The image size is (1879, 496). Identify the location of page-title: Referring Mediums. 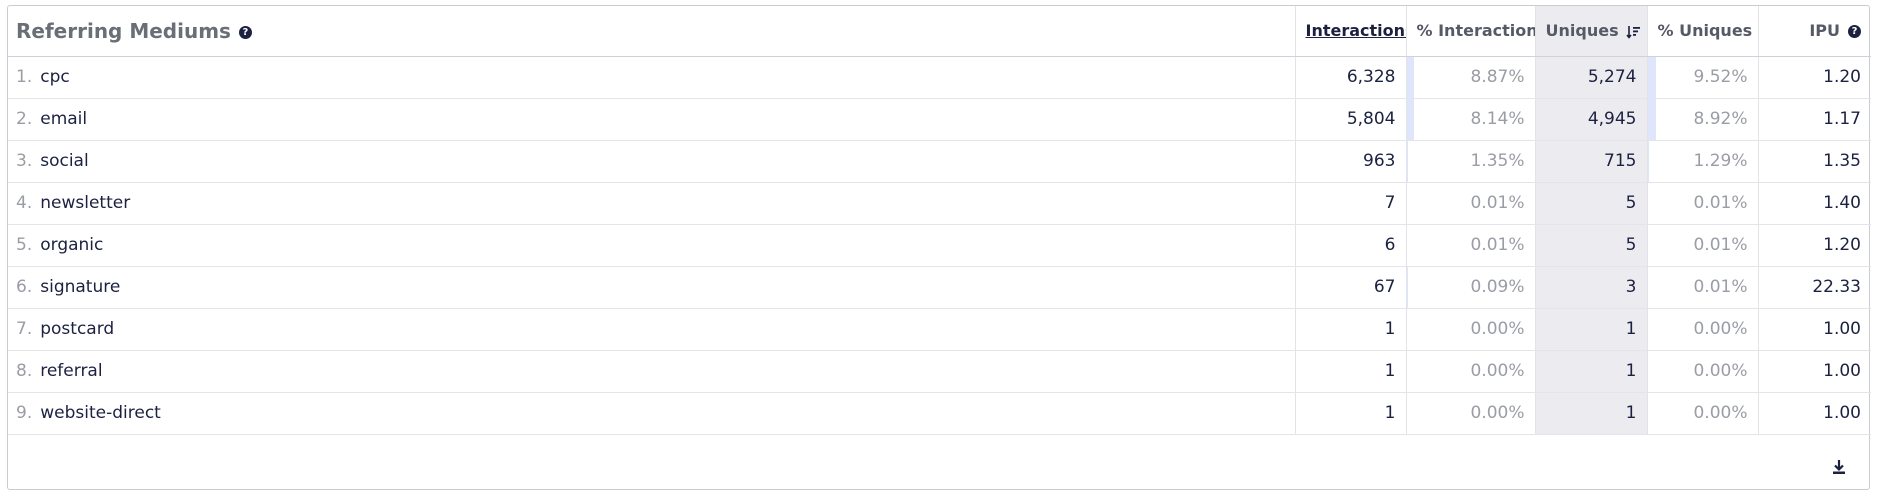
(123, 30).